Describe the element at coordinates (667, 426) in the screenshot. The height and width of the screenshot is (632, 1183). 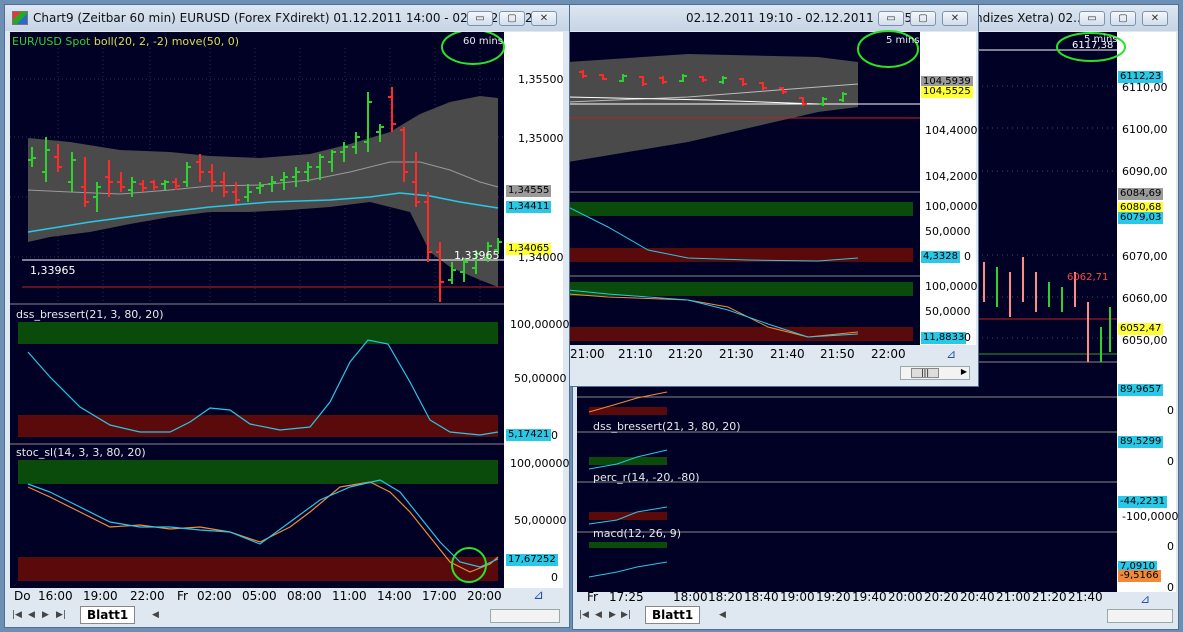
I see `pane-title: dss_bressert(21, 3, 80, 20)` at that location.